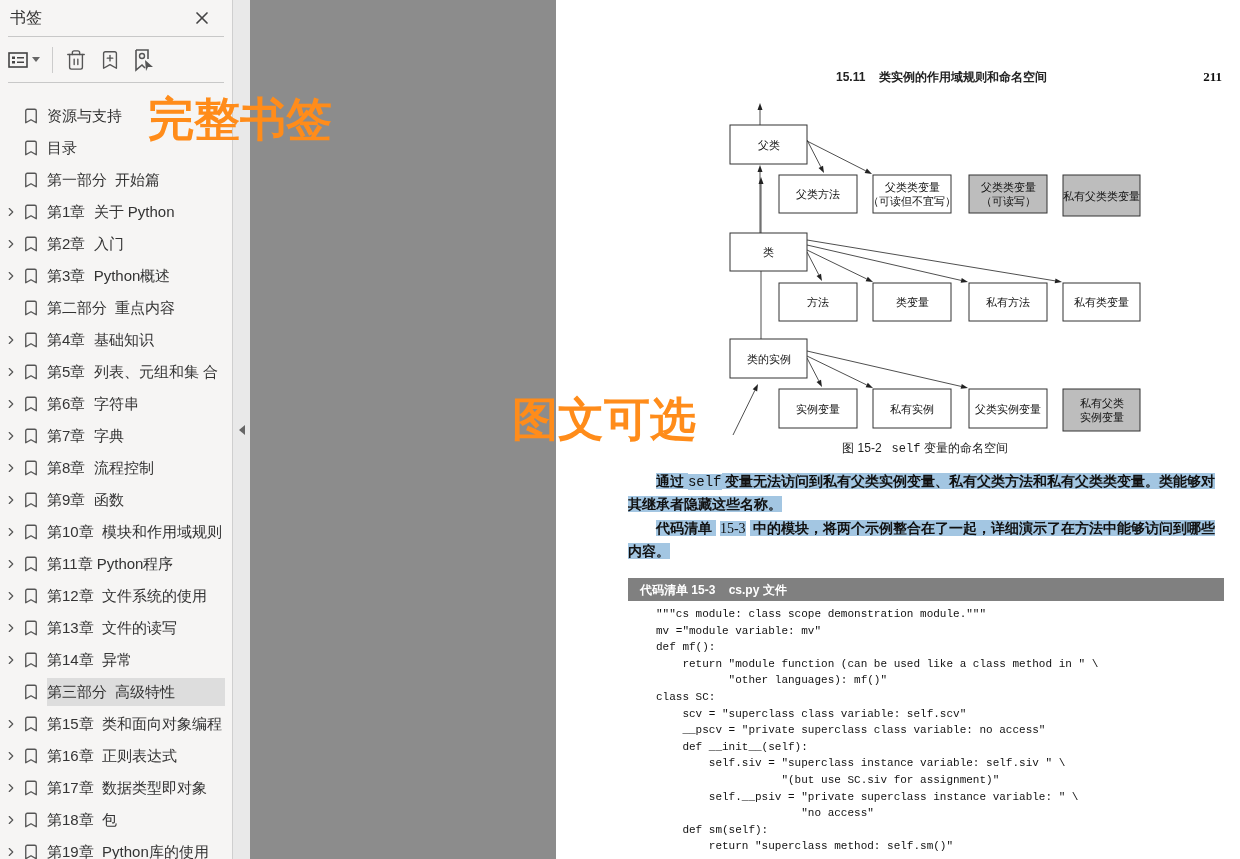  I want to click on code-line: class SC:, so click(686, 697).